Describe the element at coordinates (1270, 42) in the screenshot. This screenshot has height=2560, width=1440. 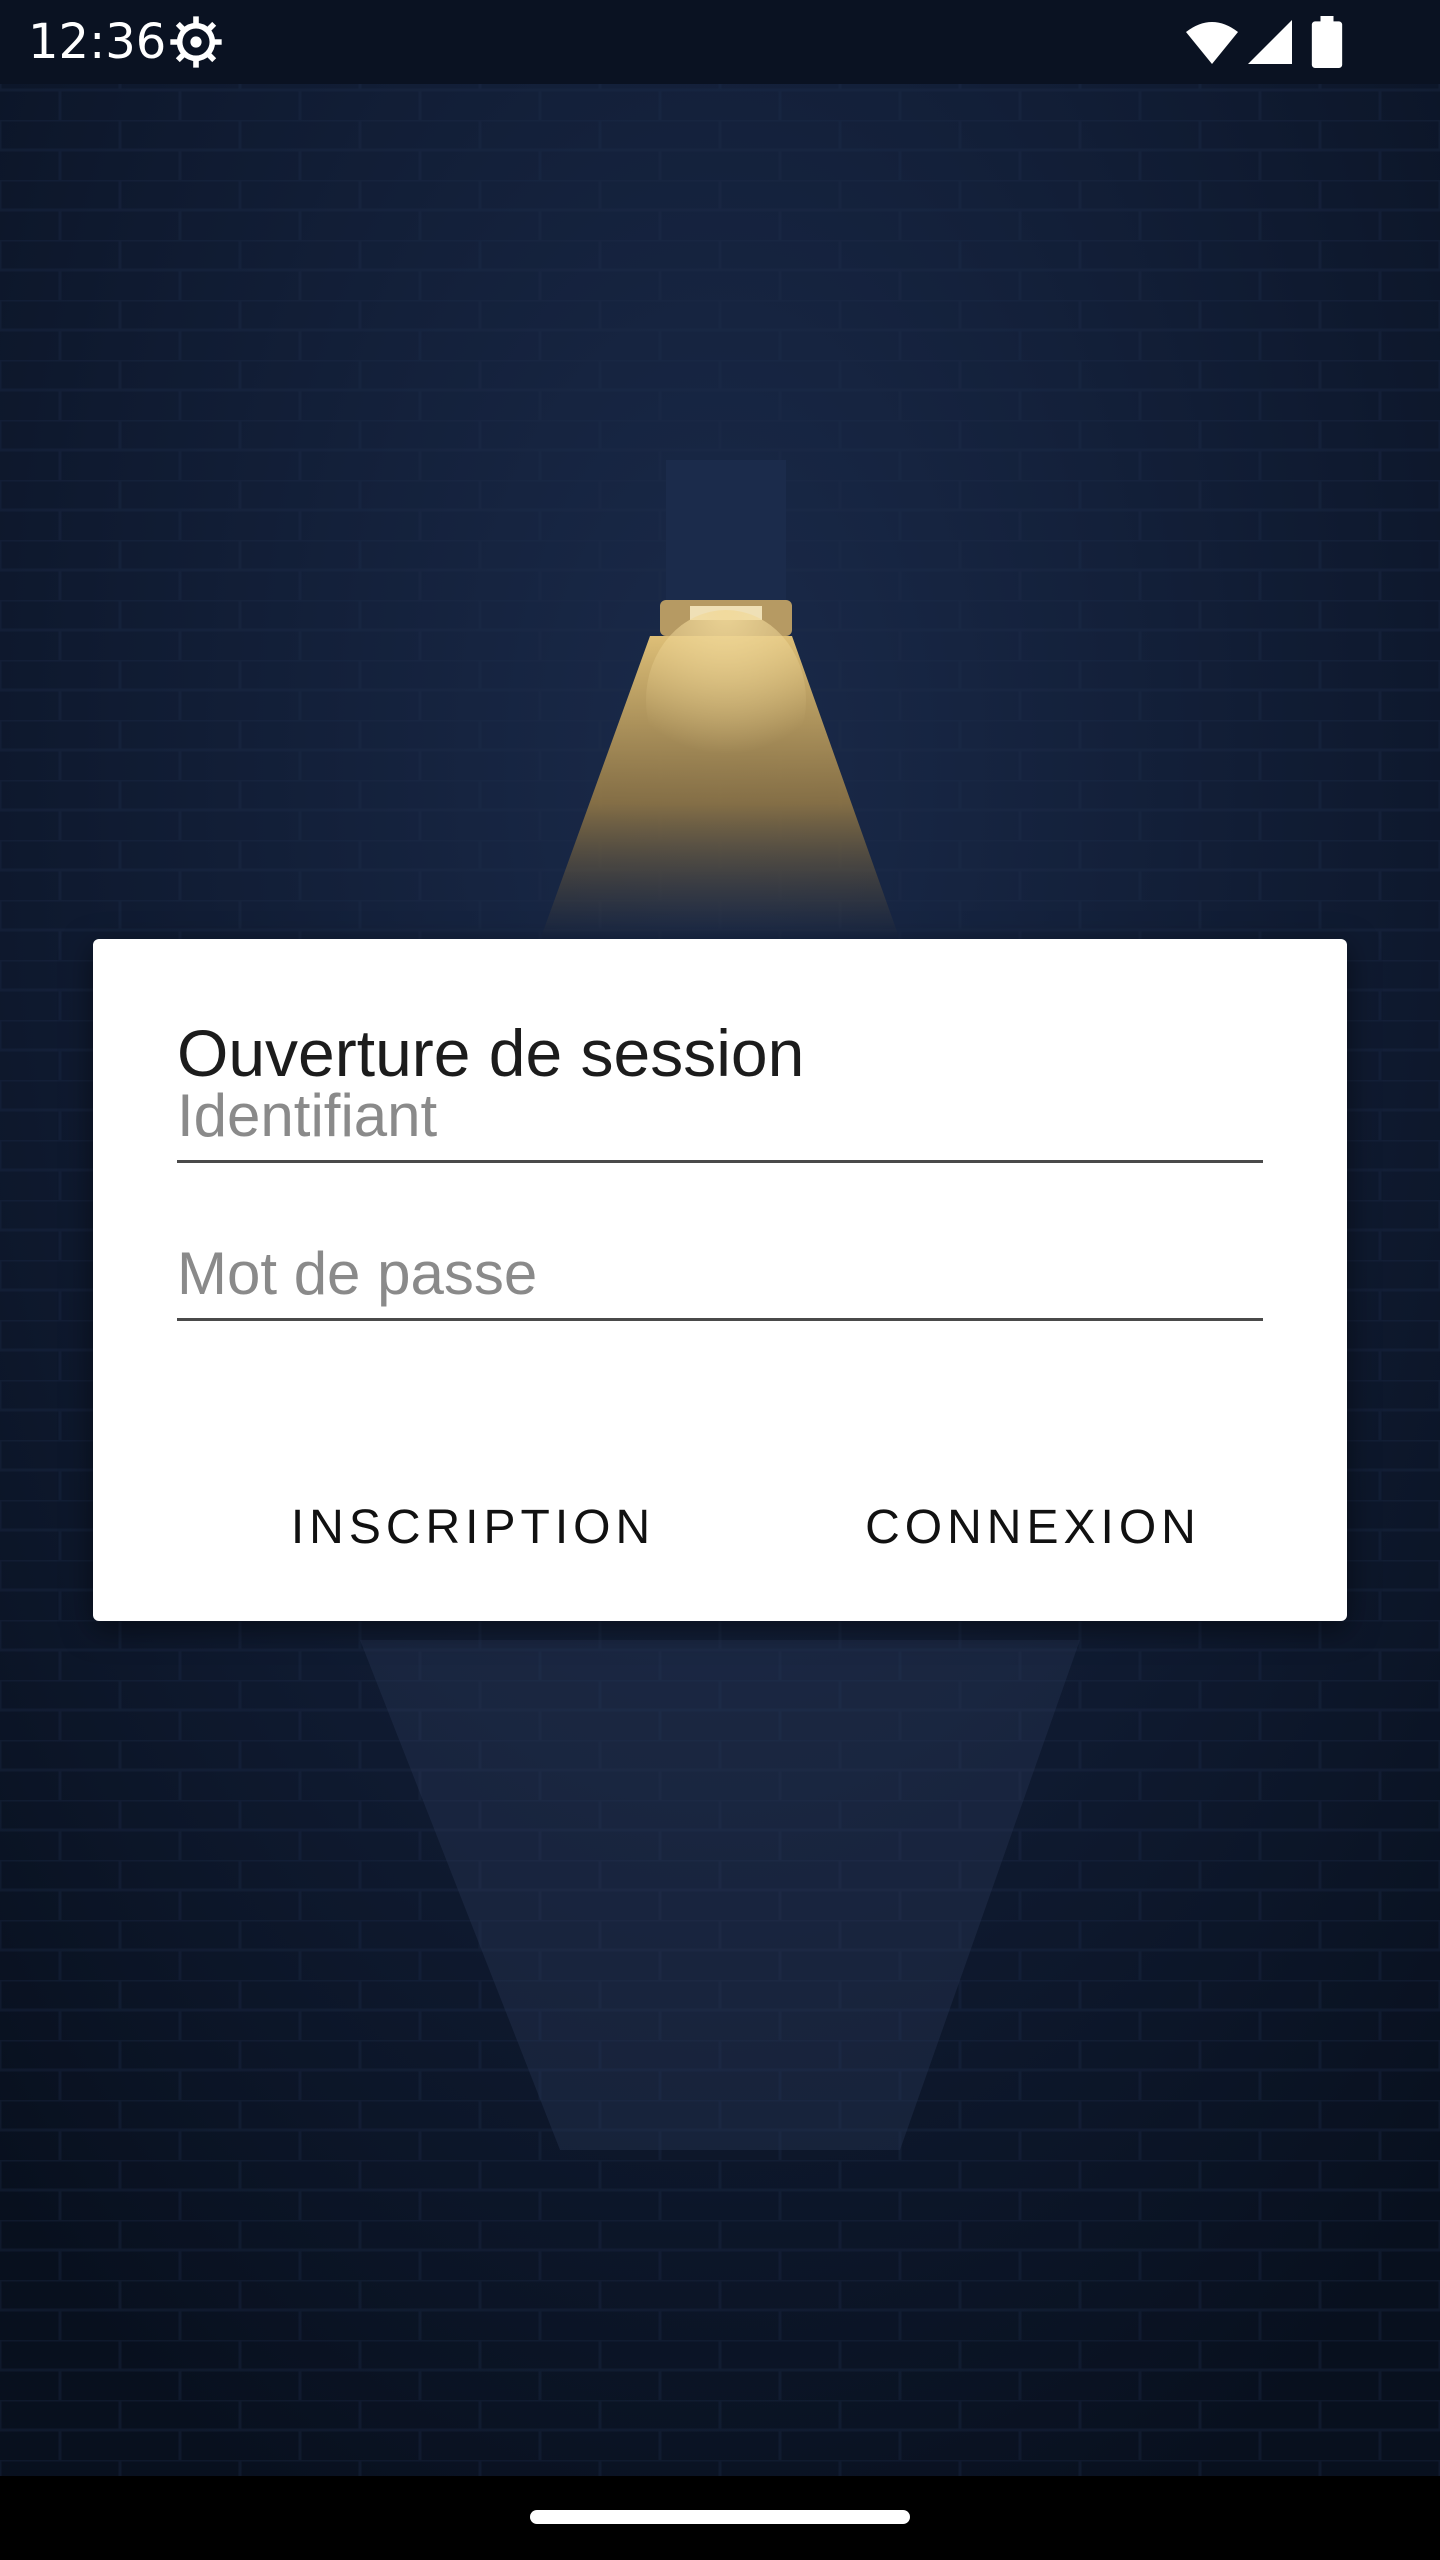
I see `signal-icon` at that location.